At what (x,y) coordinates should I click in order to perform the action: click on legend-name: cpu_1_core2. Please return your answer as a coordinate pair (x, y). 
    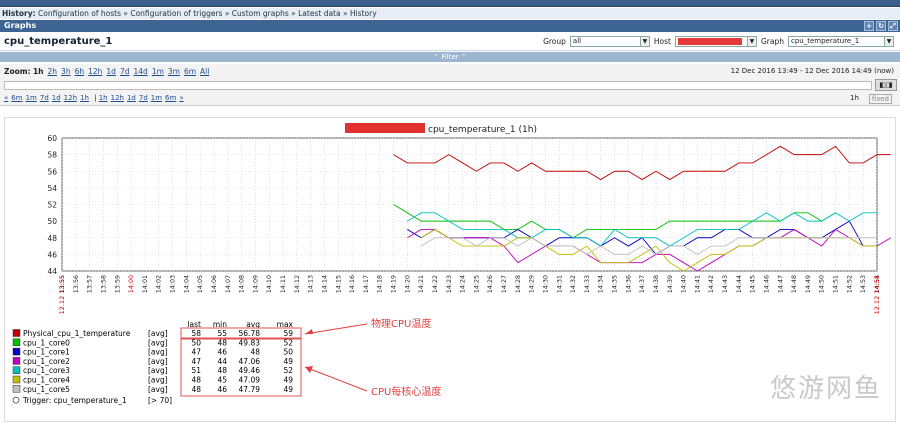
    Looking at the image, I should click on (46, 361).